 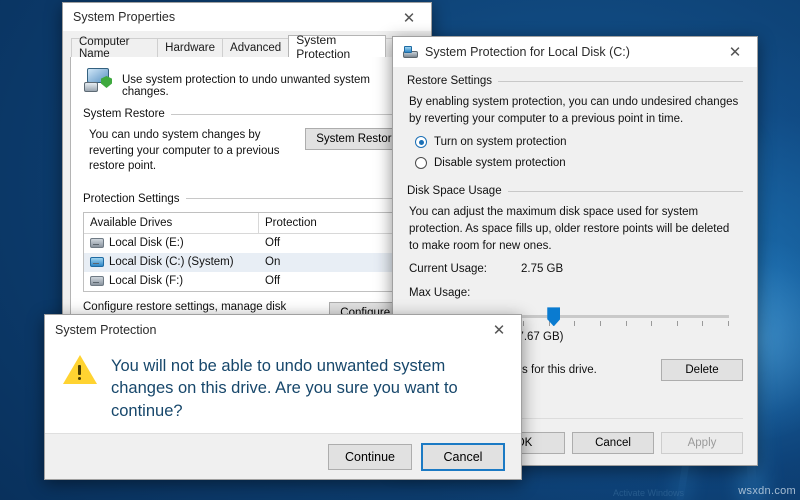 I want to click on table-row: Local Disk (F:) Off, so click(x=247, y=281).